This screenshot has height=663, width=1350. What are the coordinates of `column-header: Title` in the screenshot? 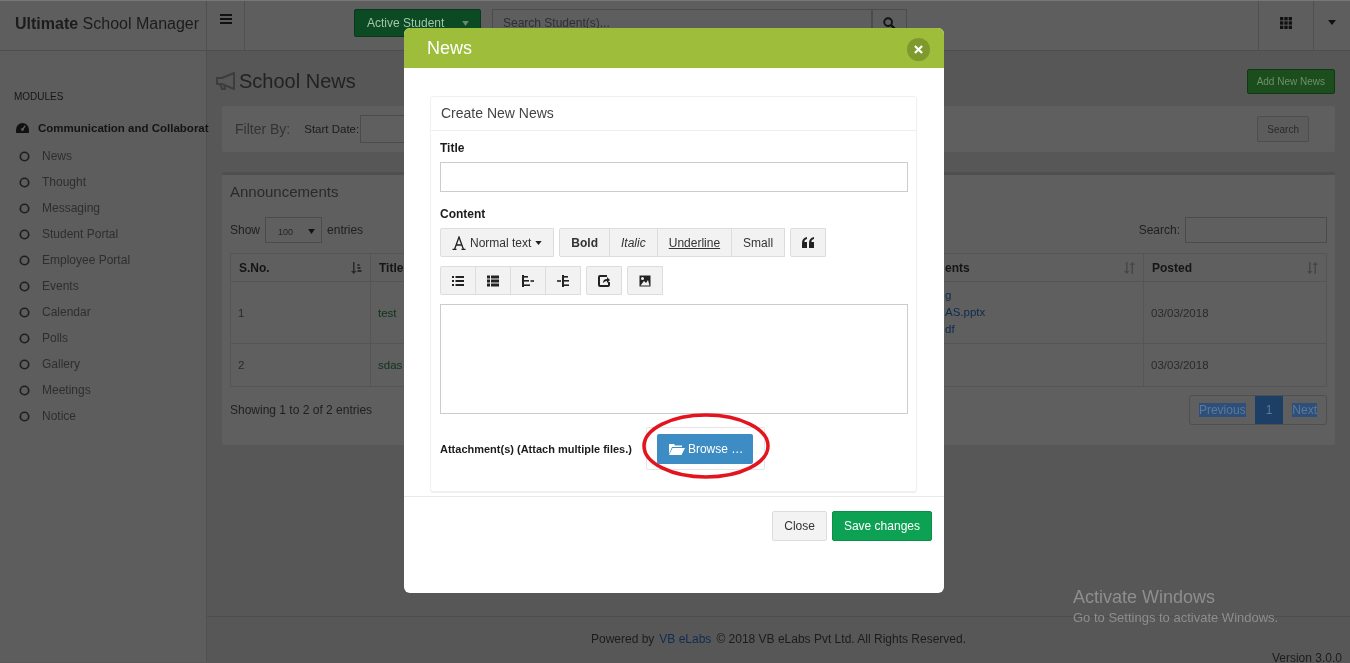 It's located at (391, 267).